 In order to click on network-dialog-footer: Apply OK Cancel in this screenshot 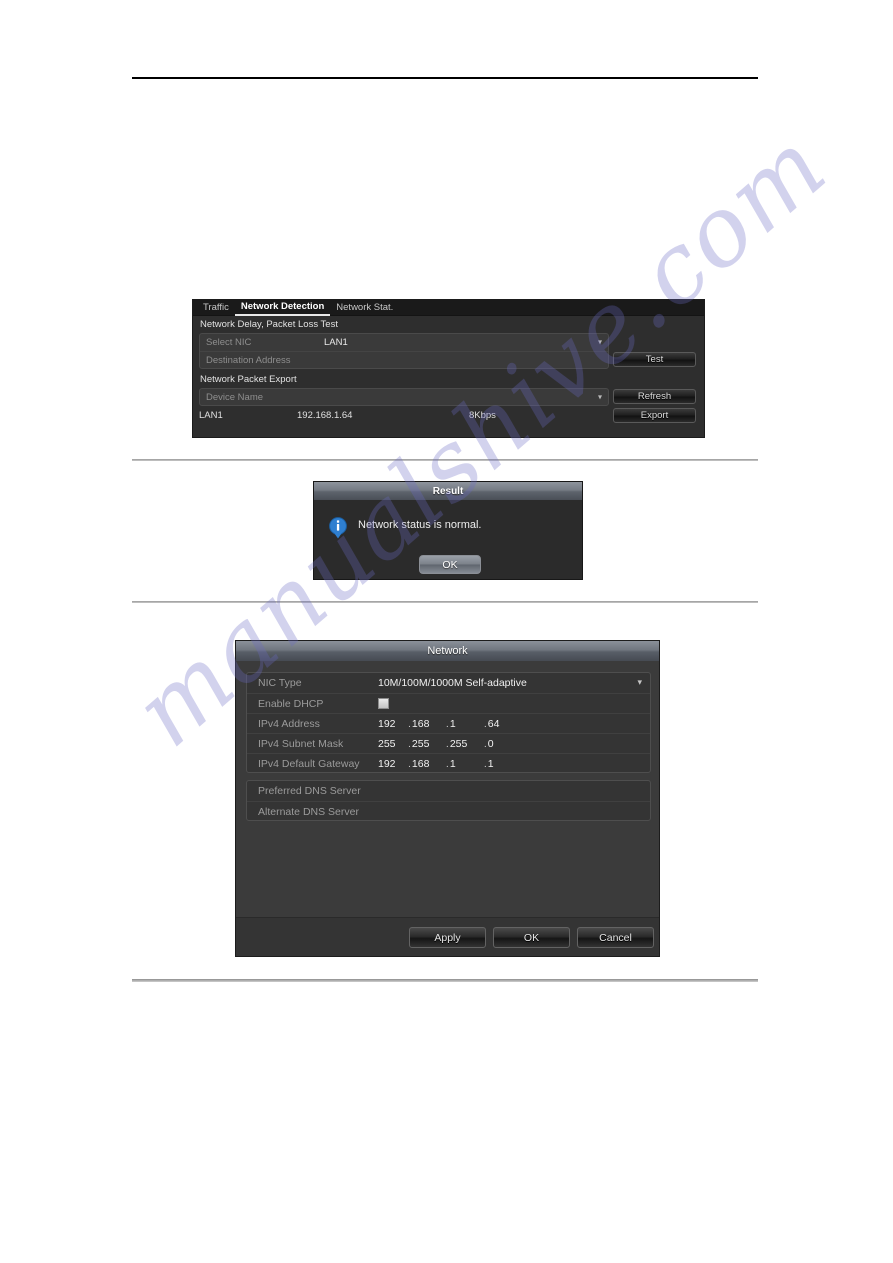, I will do `click(447, 936)`.